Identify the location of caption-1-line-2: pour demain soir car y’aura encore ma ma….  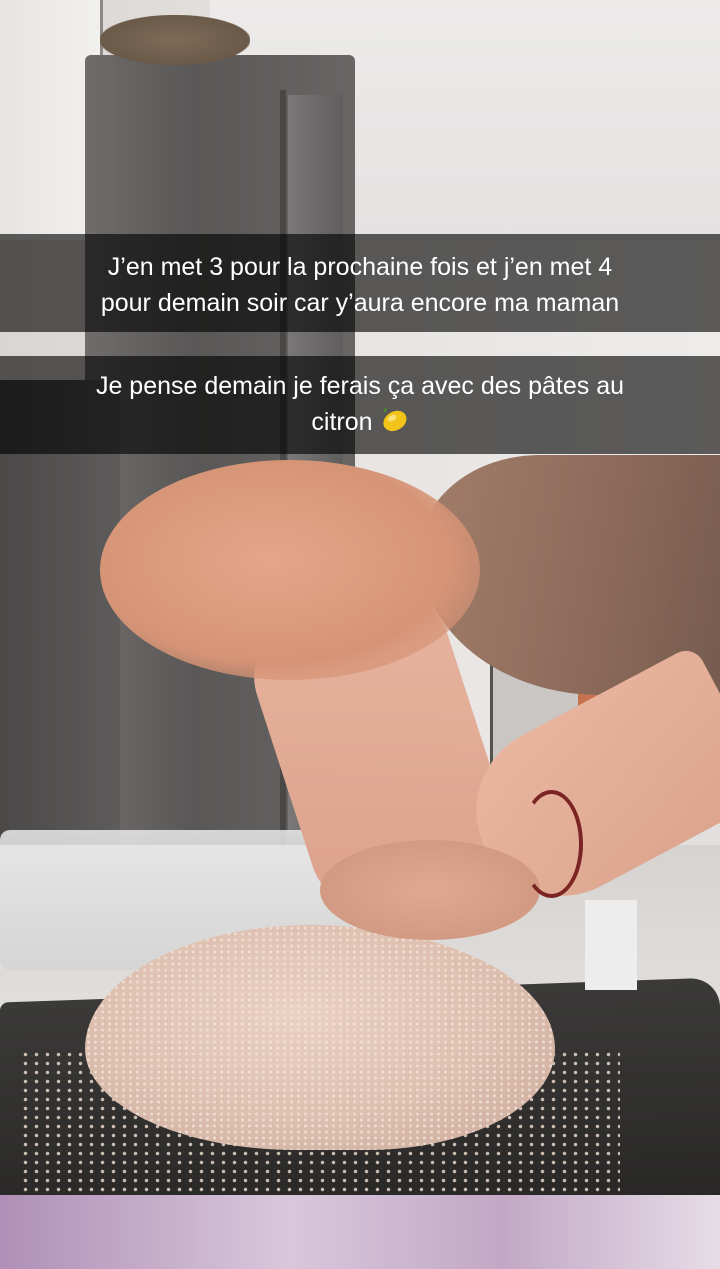
(360, 303).